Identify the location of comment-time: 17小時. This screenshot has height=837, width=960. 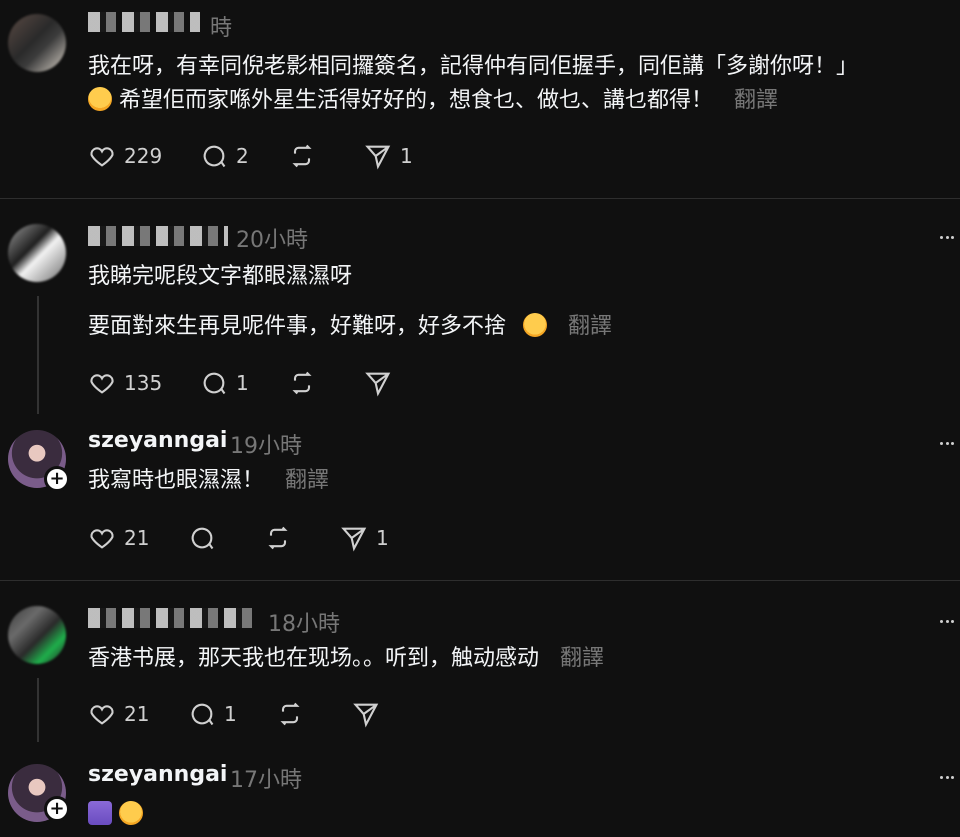
(266, 780).